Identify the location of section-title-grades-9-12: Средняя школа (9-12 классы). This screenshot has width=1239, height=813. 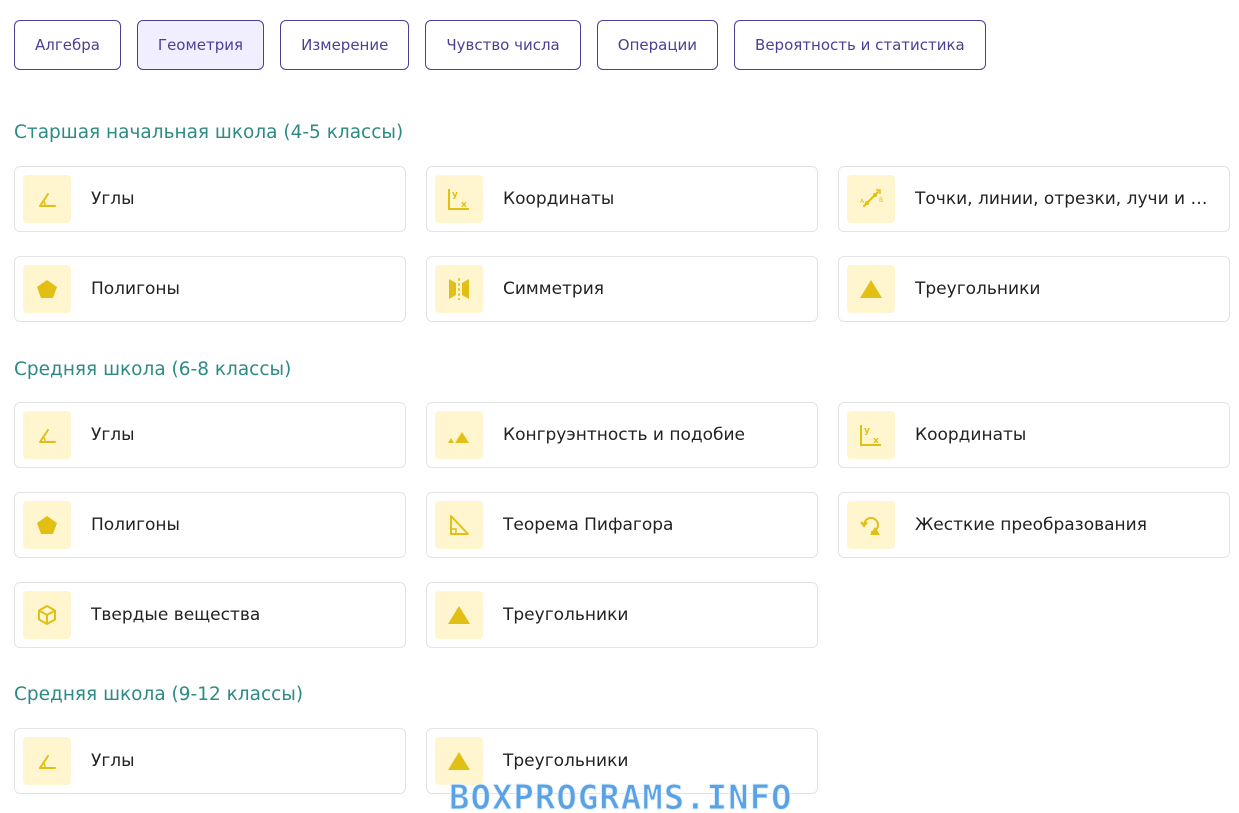
(159, 694).